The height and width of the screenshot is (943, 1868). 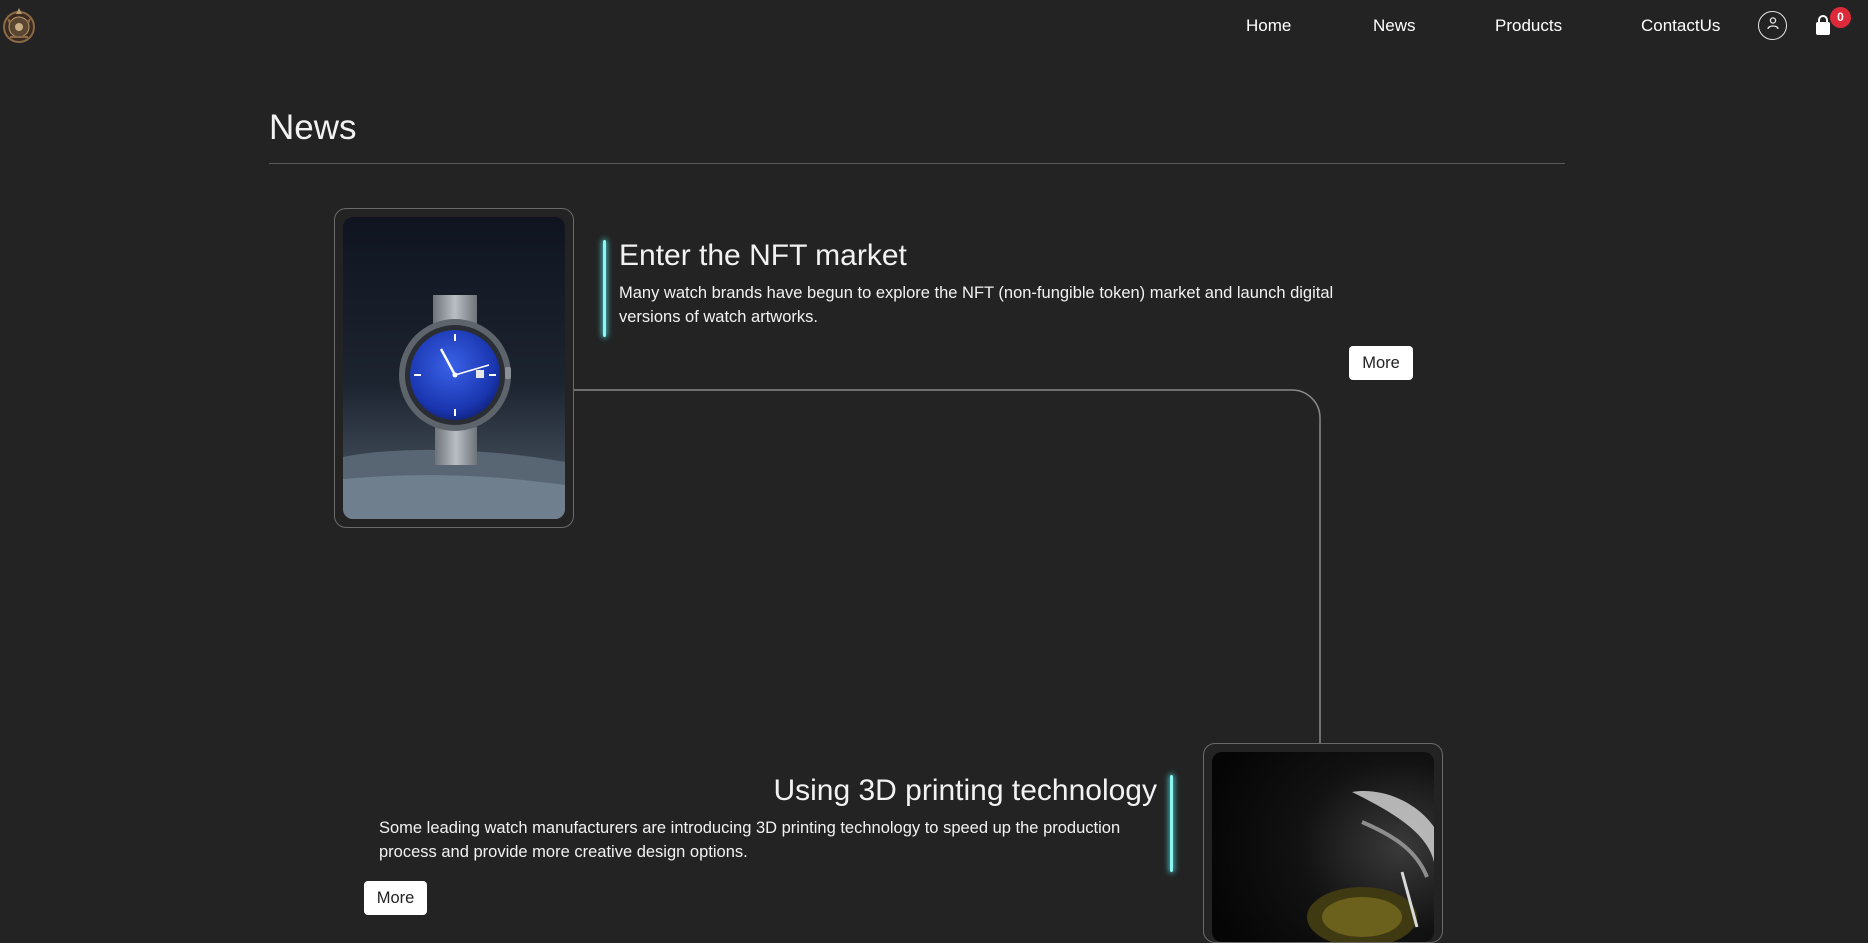 I want to click on emblem-logo-icon, so click(x=19, y=25).